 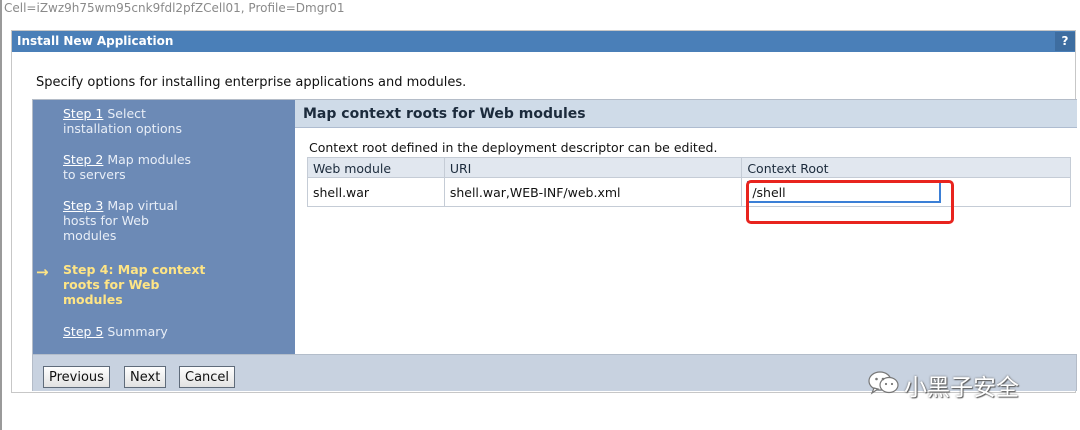 What do you see at coordinates (444, 114) in the screenshot?
I see `content-title: Map context roots for Web modules` at bounding box center [444, 114].